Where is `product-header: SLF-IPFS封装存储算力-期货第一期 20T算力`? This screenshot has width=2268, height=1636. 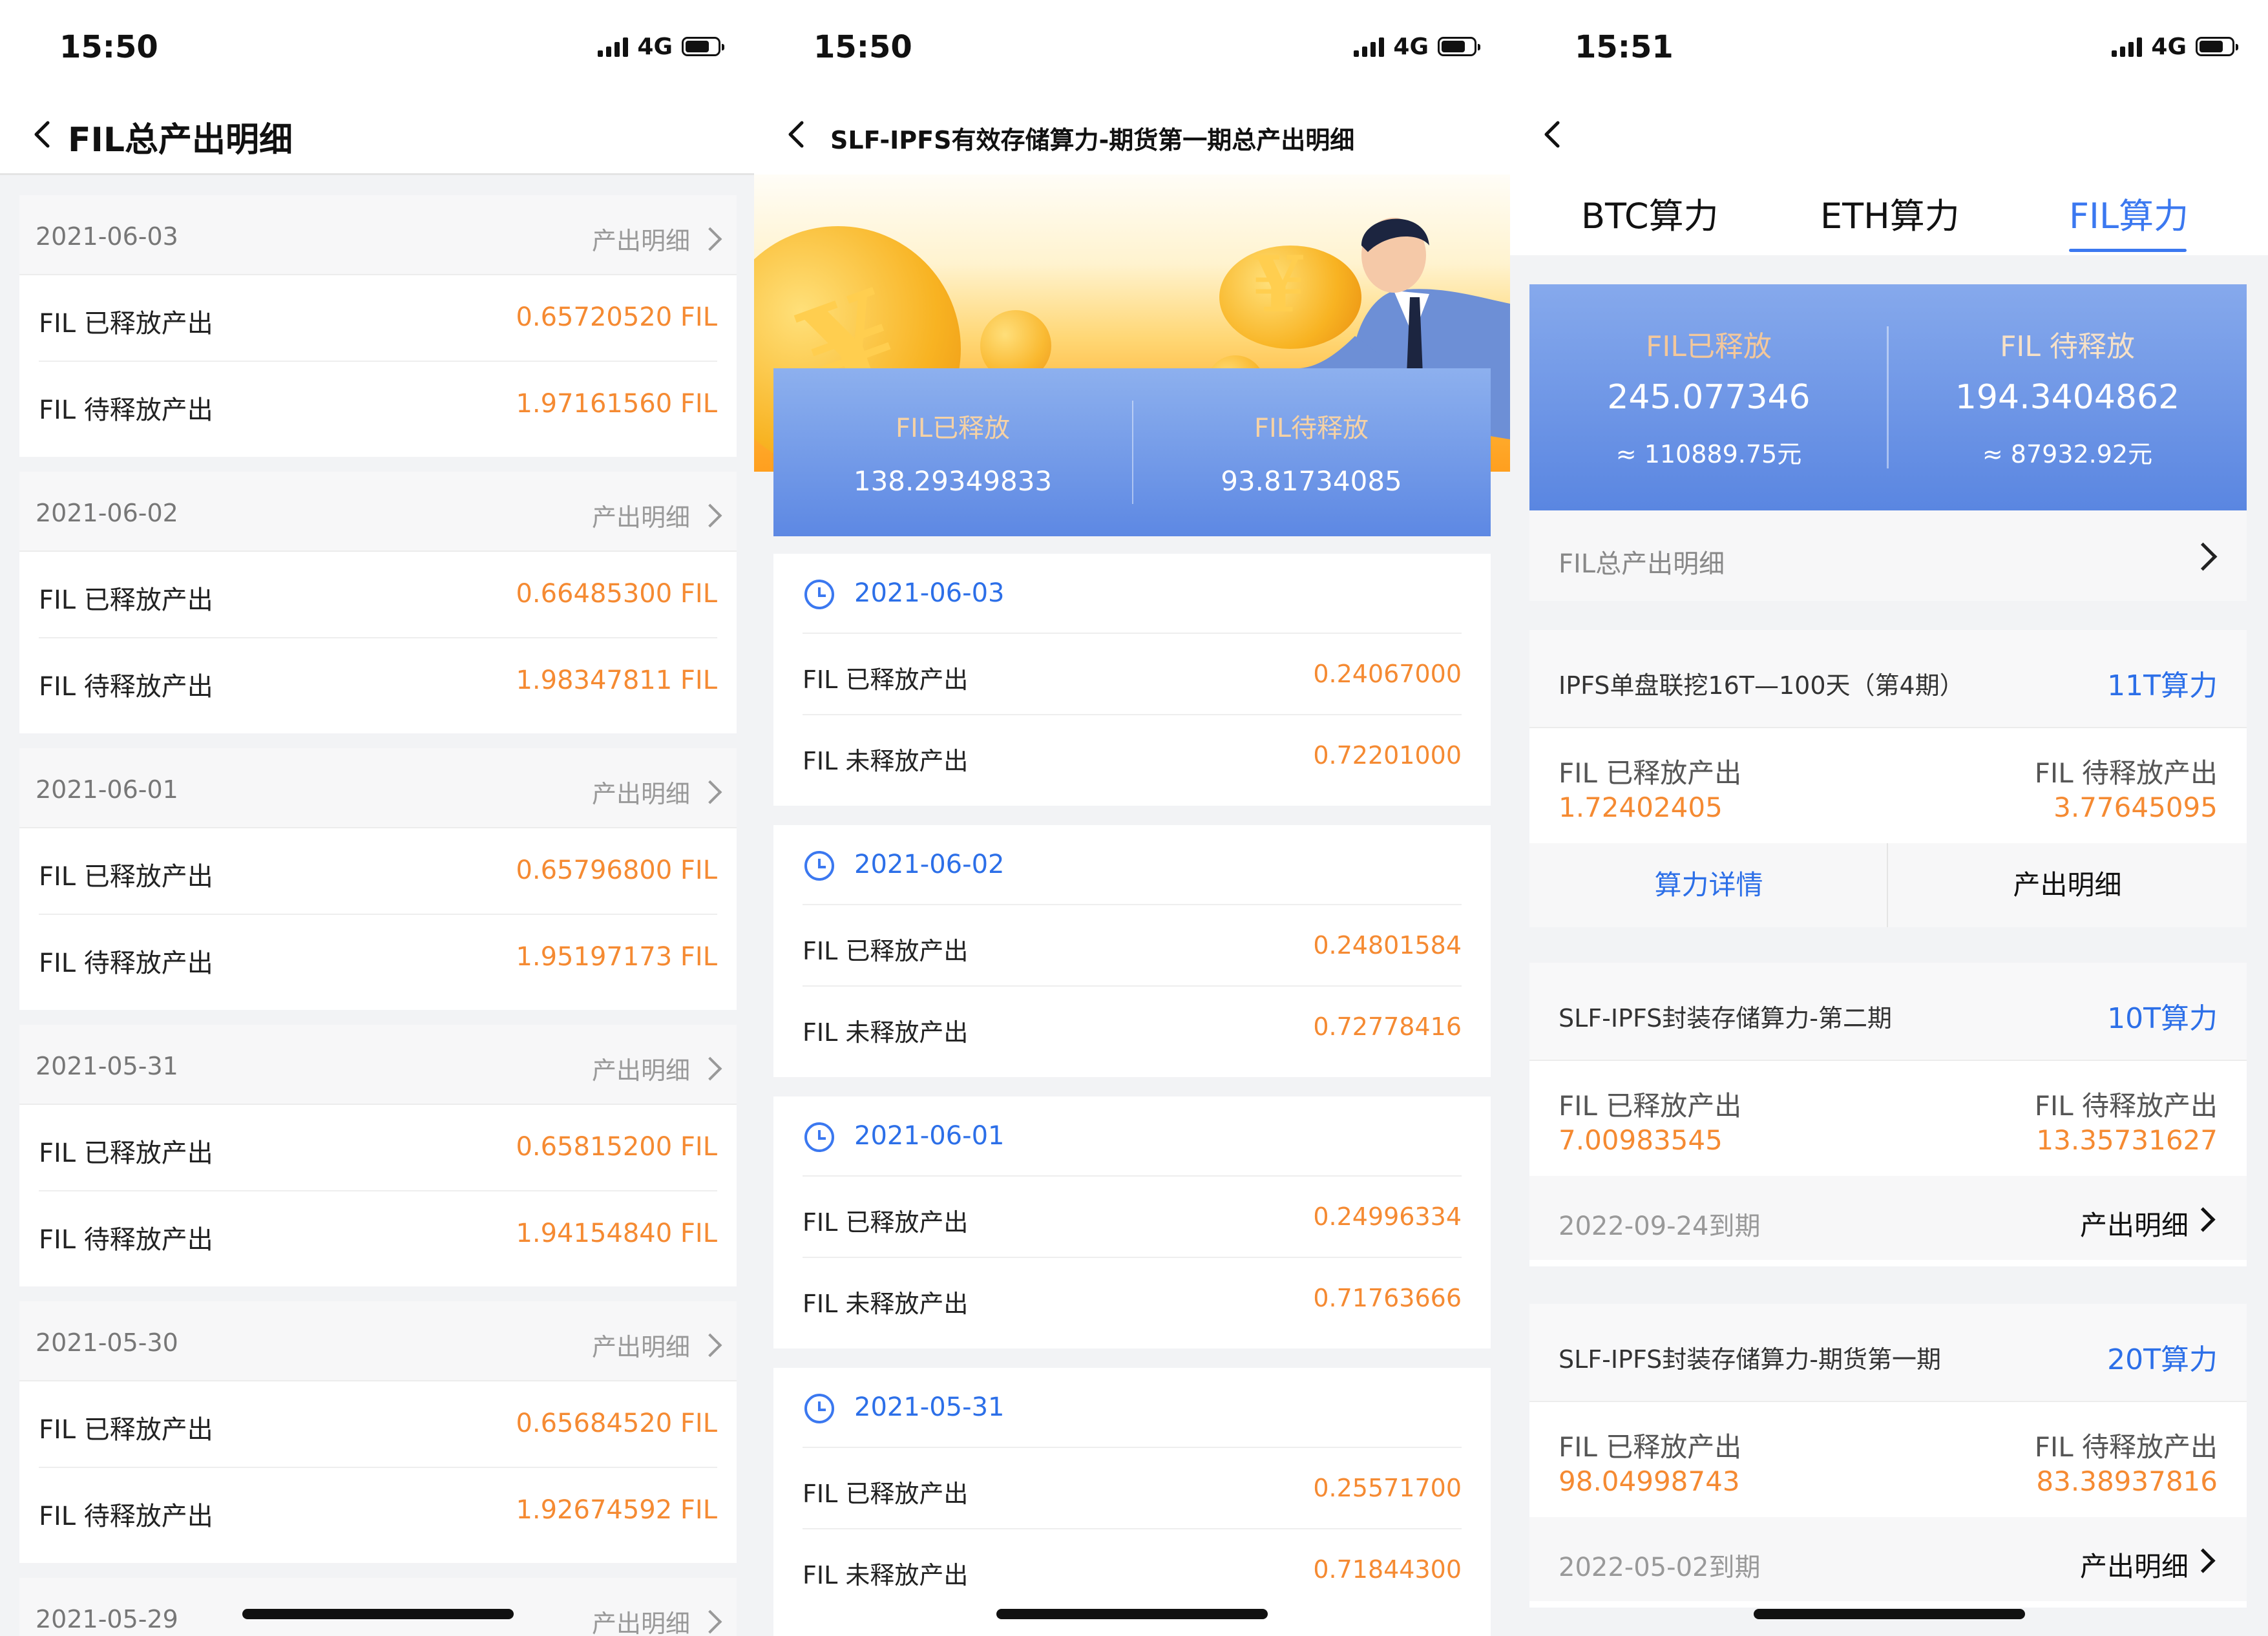 product-header: SLF-IPFS封装存储算力-期货第一期 20T算力 is located at coordinates (1888, 1353).